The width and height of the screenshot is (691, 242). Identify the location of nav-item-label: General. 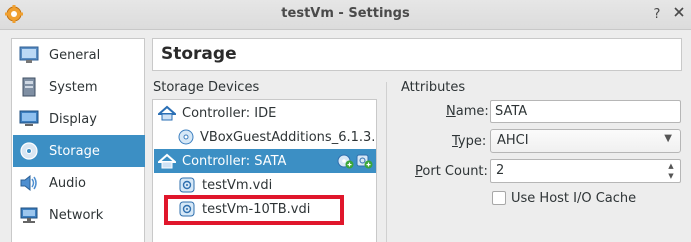
(75, 55).